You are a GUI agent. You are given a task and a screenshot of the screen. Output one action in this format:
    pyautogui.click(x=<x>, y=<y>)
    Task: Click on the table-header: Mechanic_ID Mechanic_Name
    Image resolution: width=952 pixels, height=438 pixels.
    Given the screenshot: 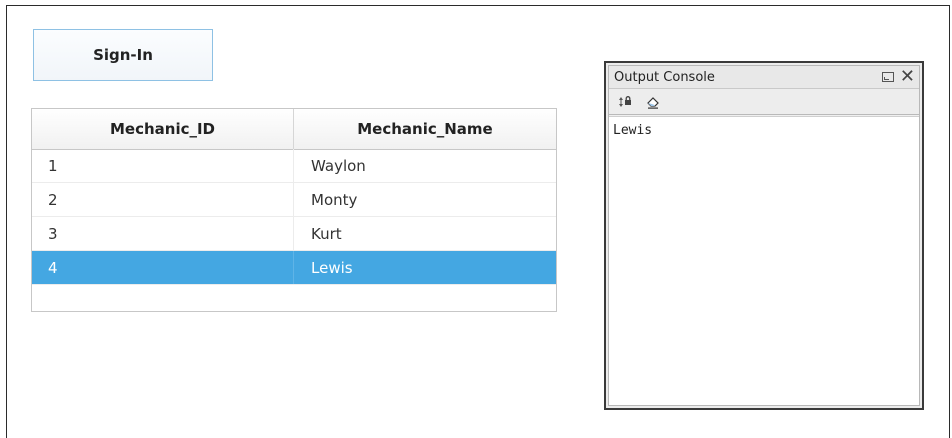 What is the action you would take?
    pyautogui.click(x=294, y=129)
    